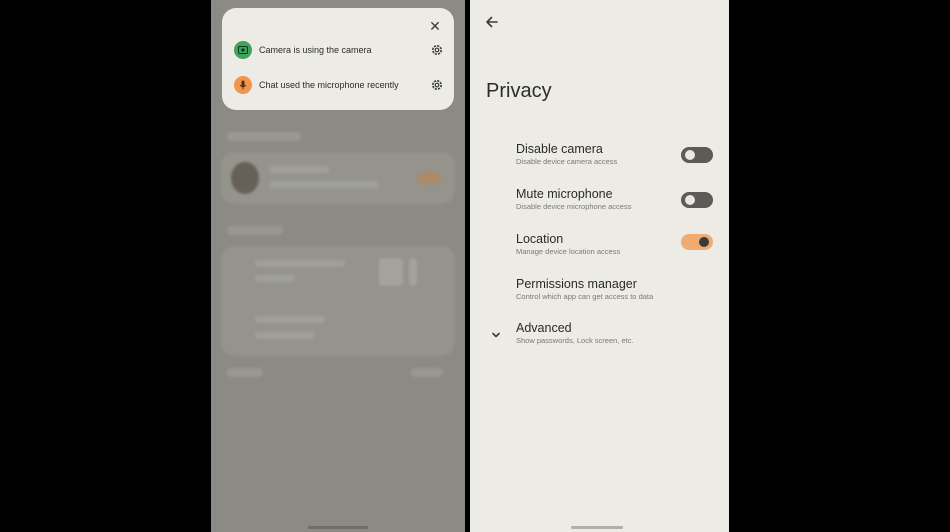 The width and height of the screenshot is (950, 532). Describe the element at coordinates (585, 296) in the screenshot. I see `setting-subtitle: Control which app can get access to data` at that location.